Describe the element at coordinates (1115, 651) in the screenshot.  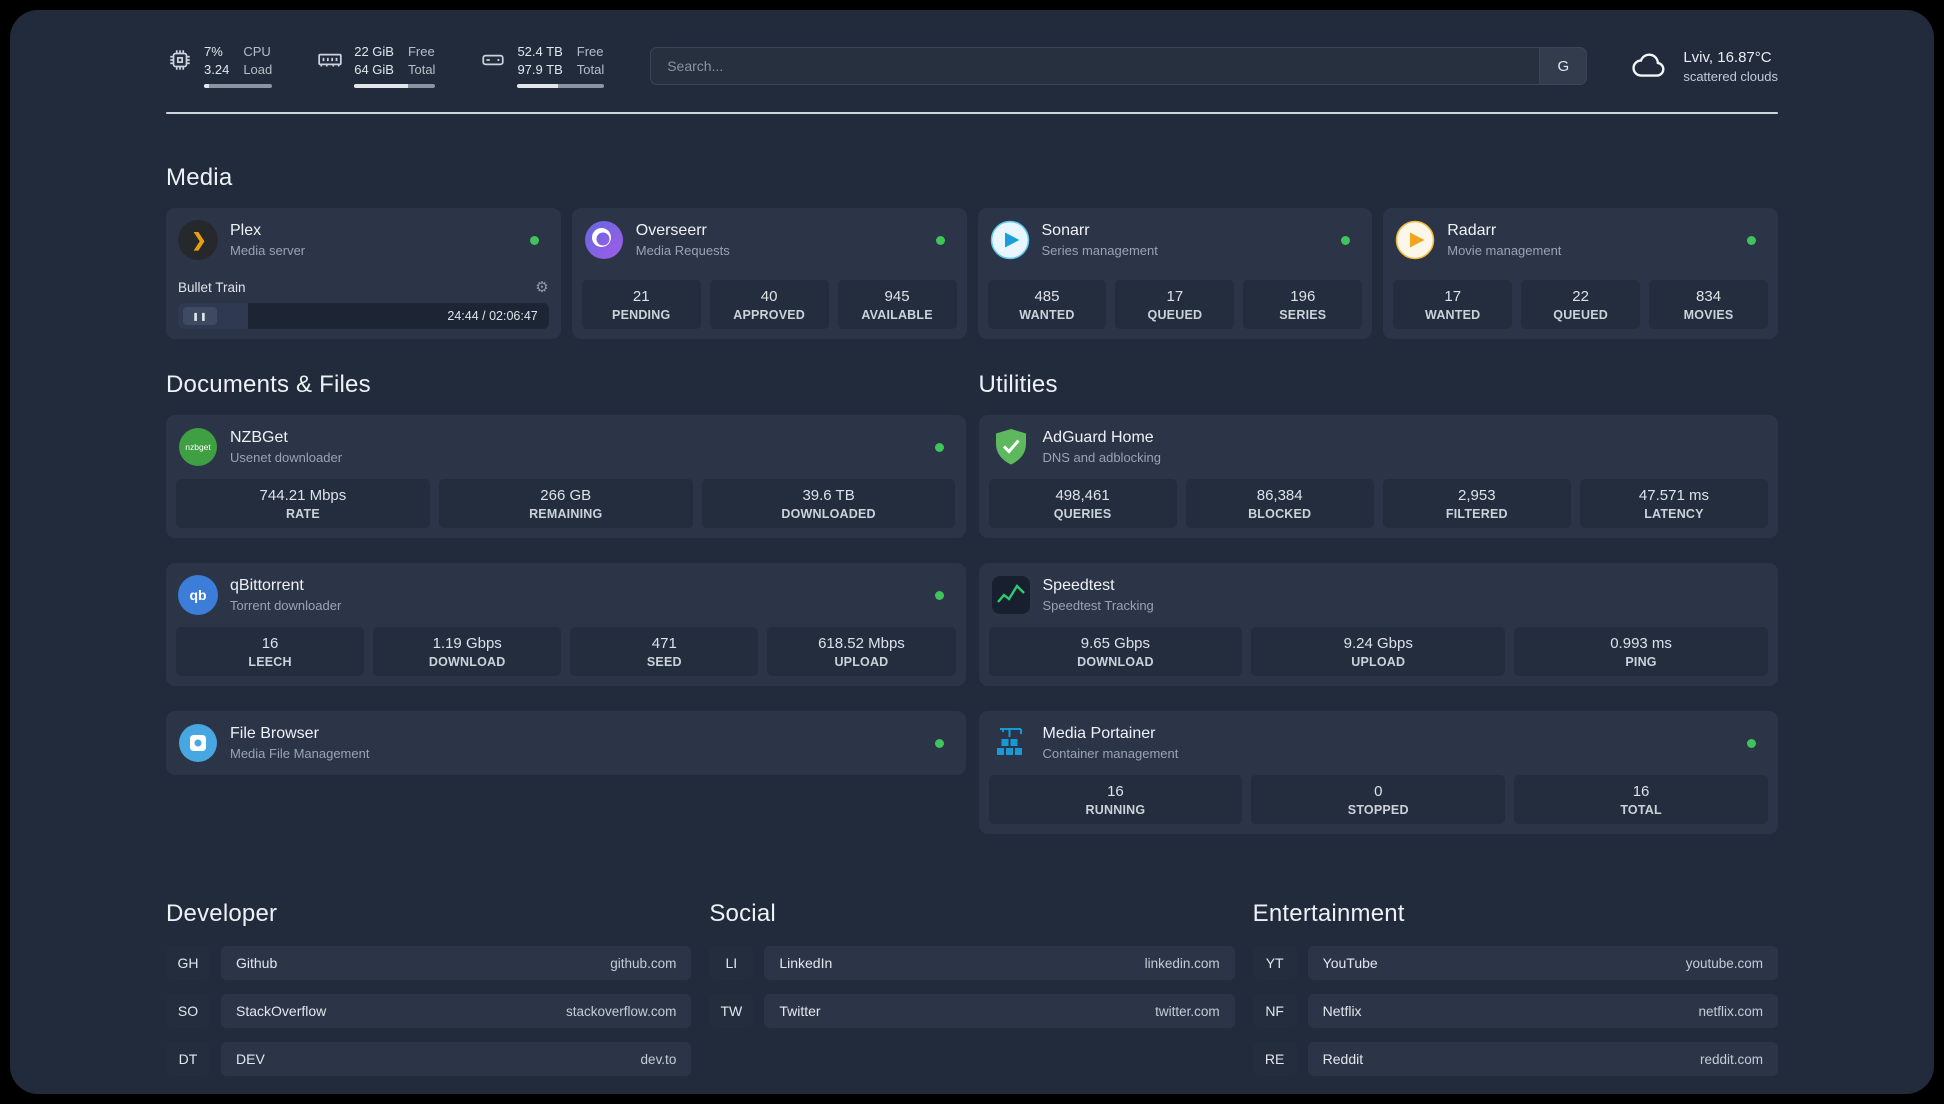
I see `stat-tile: 9.65 Gbps DOWNLOAD` at that location.